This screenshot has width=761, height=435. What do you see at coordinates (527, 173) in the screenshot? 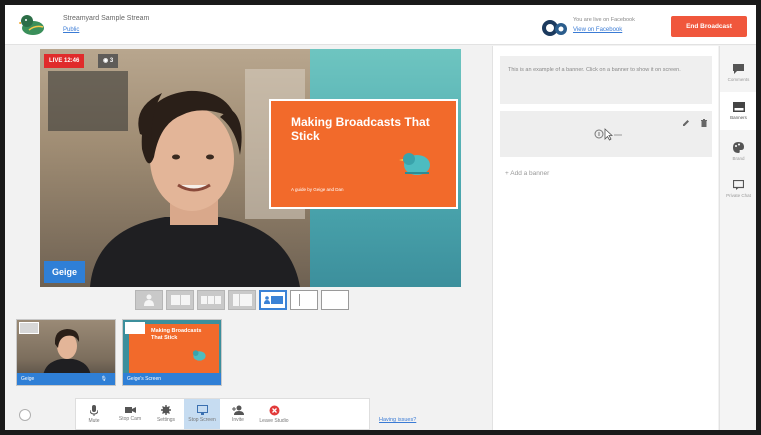
I see `add-banner-button: + Add a banner` at bounding box center [527, 173].